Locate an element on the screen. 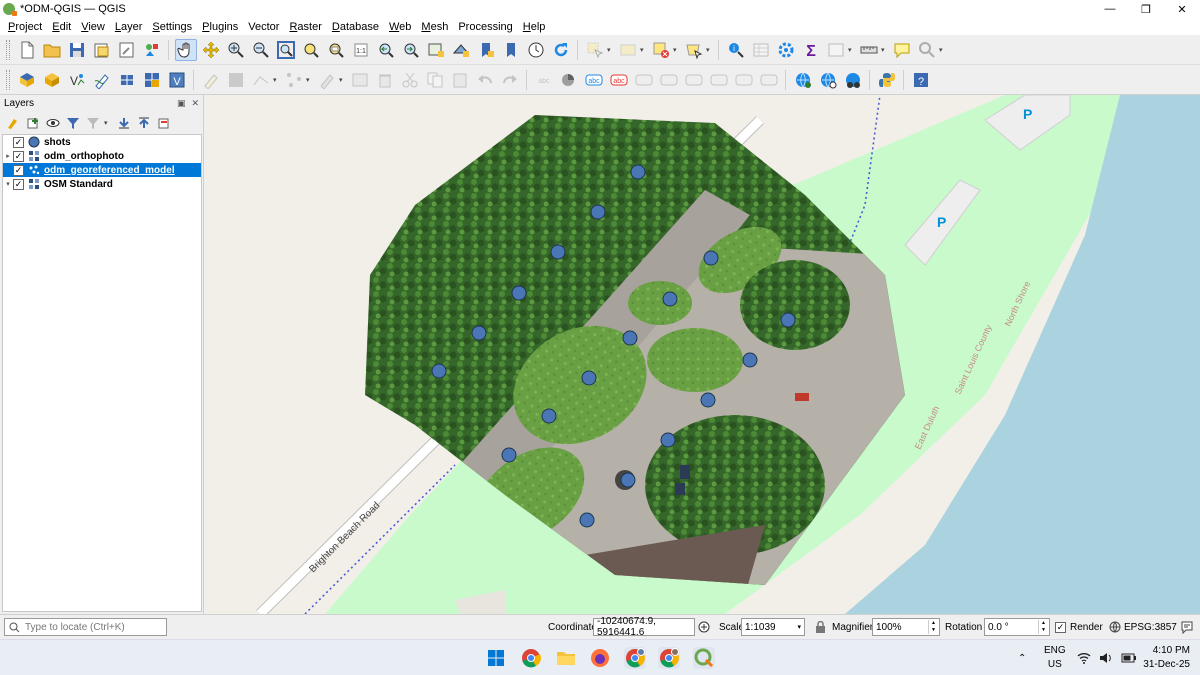 The image size is (1200, 675). quickmapservices-icon is located at coordinates (803, 80).